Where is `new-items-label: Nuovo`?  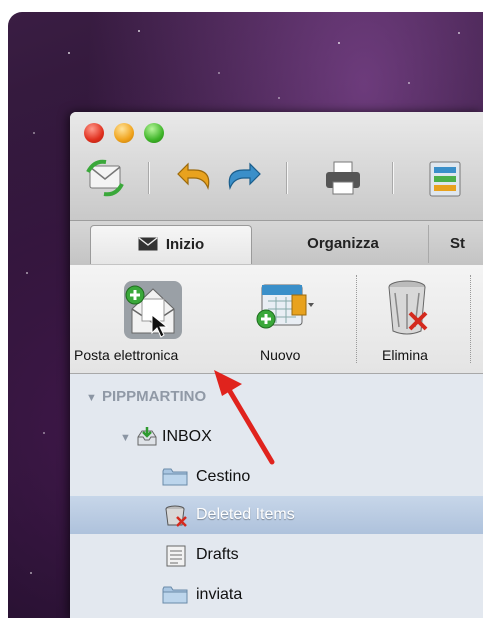
new-items-label: Nuovo is located at coordinates (280, 355).